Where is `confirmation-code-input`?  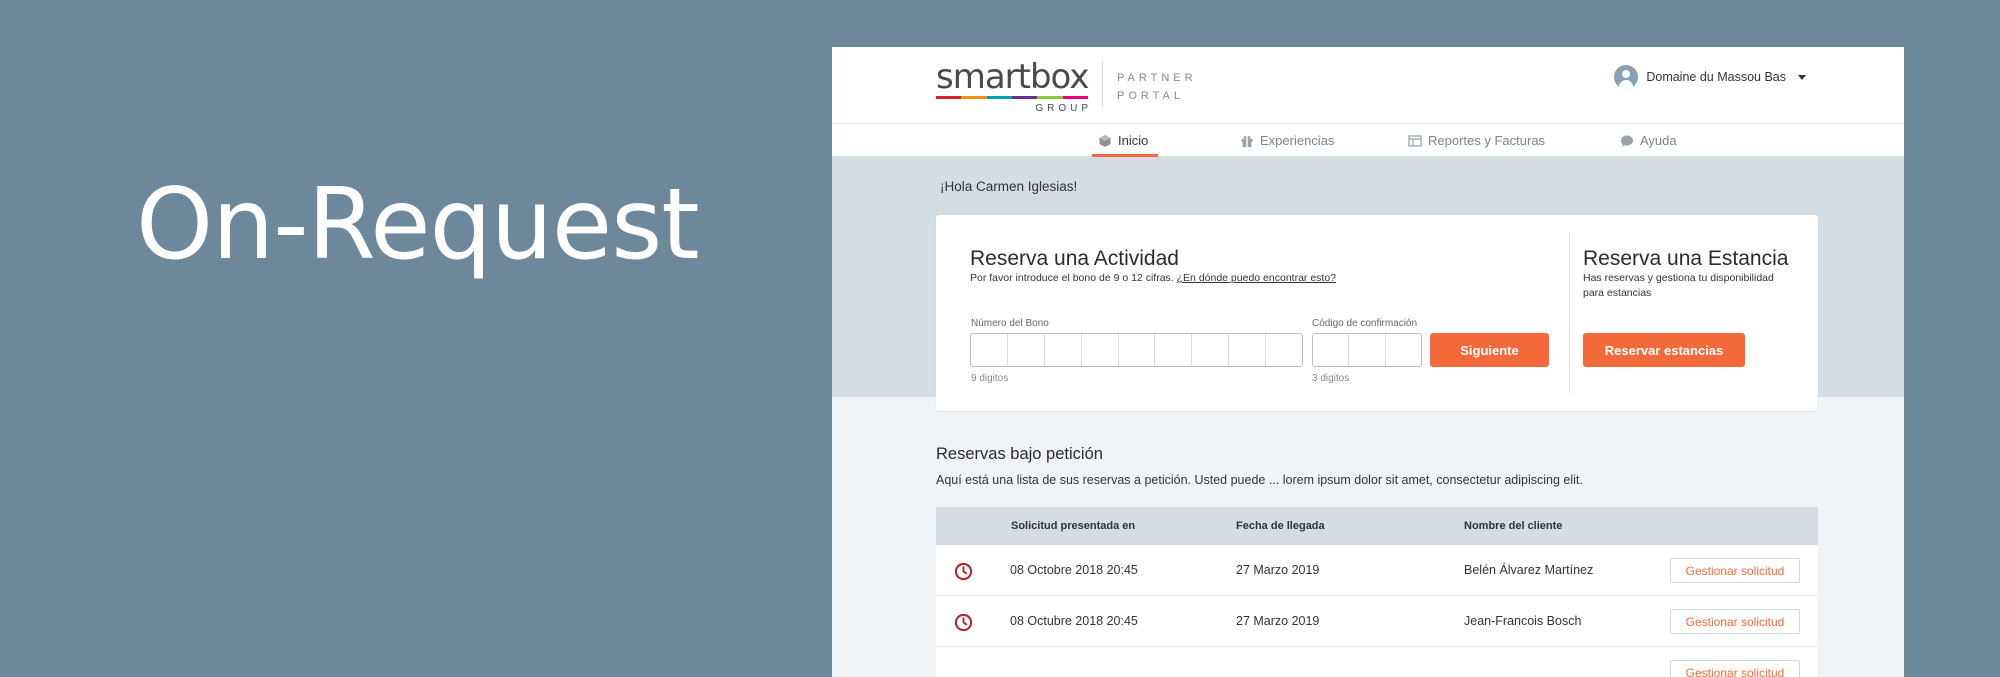
confirmation-code-input is located at coordinates (1367, 350).